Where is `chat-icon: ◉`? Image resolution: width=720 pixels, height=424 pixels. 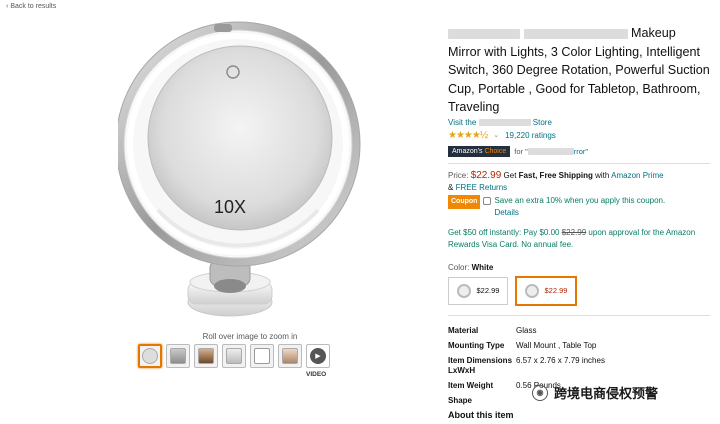
chat-icon: ◉ is located at coordinates (540, 392).